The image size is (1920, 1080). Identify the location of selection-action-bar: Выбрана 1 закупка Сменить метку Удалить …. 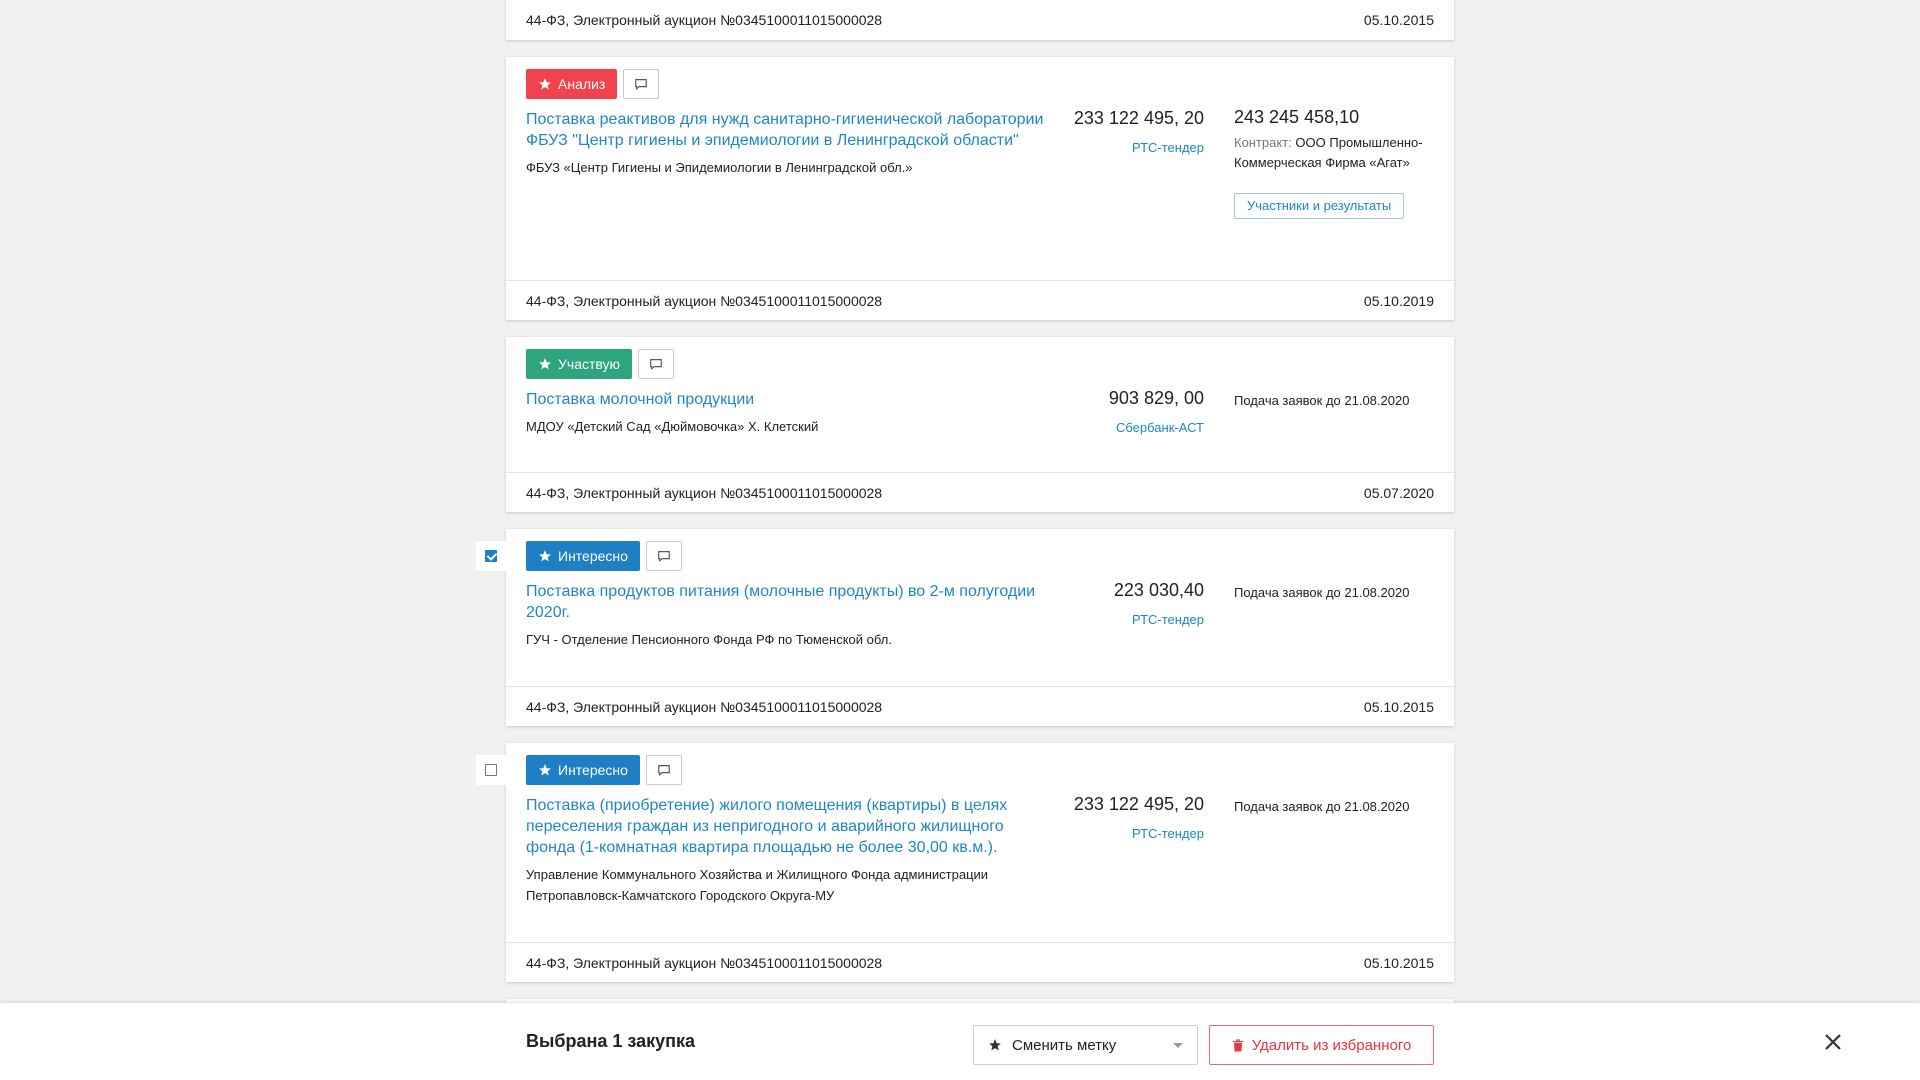
(960, 1041).